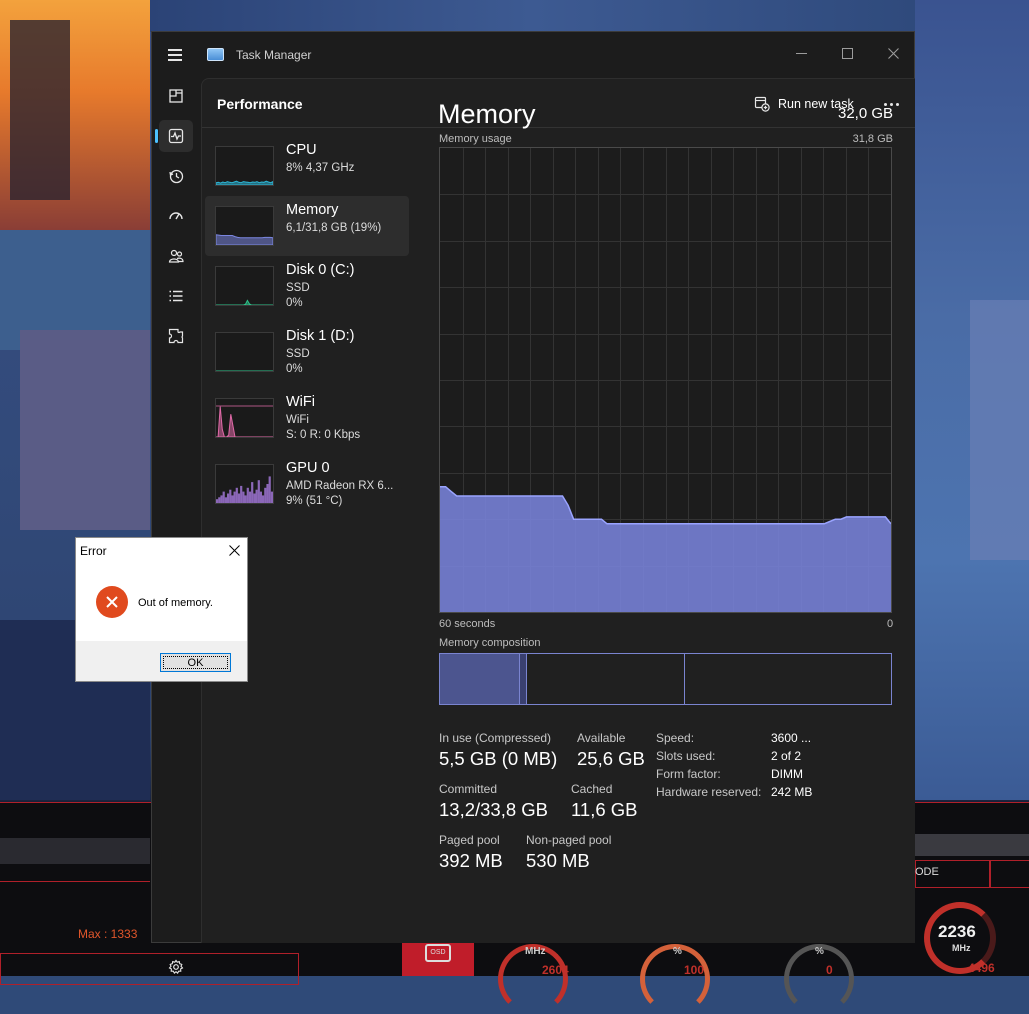  Describe the element at coordinates (244, 166) in the screenshot. I see `cpu-thumbnail` at that location.